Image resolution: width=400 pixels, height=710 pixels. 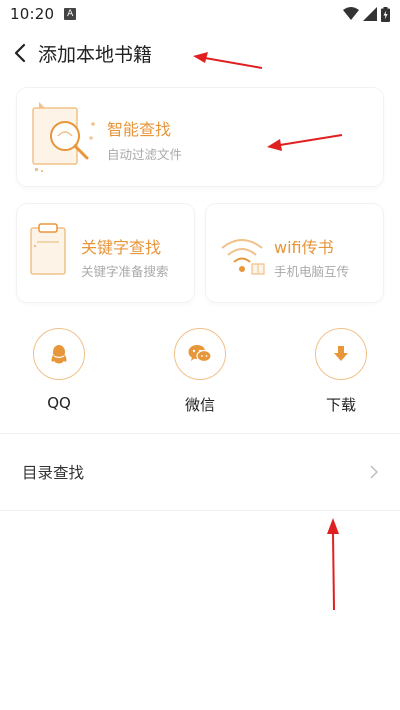 What do you see at coordinates (370, 14) in the screenshot?
I see `cell-signal-icon` at bounding box center [370, 14].